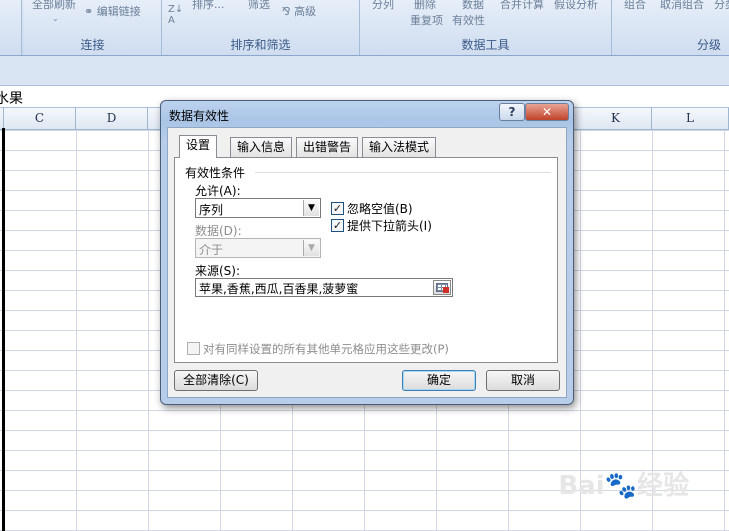 This screenshot has height=531, width=729. What do you see at coordinates (260, 45) in the screenshot?
I see `ribbon-group-title: 排序和筛选` at bounding box center [260, 45].